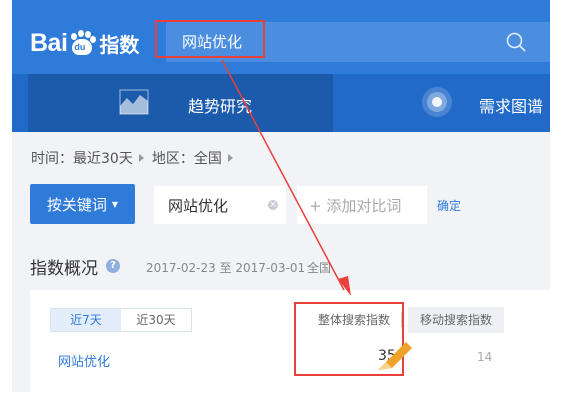  What do you see at coordinates (119, 44) in the screenshot?
I see `logo-suffix-text: 指数` at bounding box center [119, 44].